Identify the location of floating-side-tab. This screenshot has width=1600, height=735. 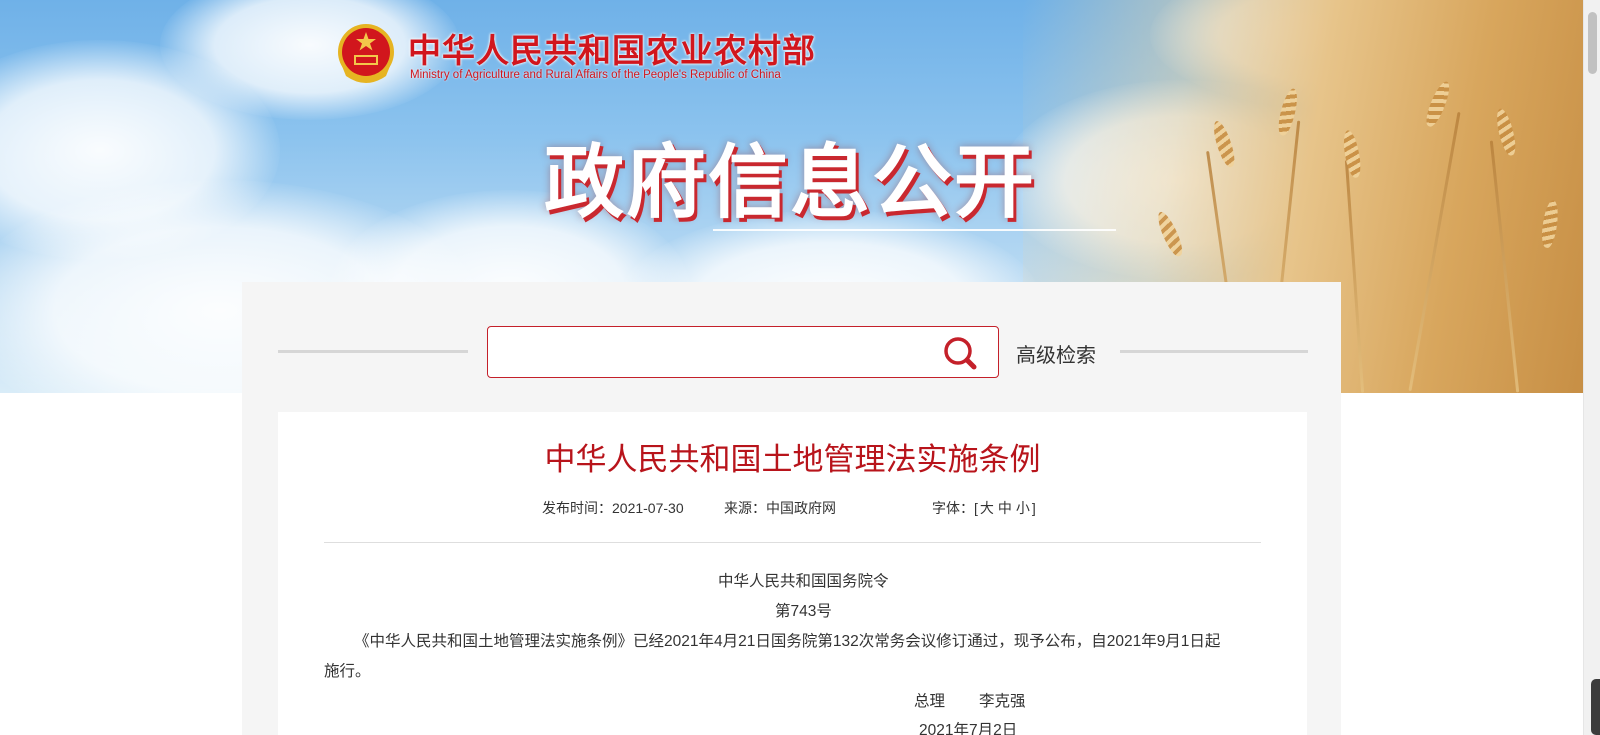
(1595, 707).